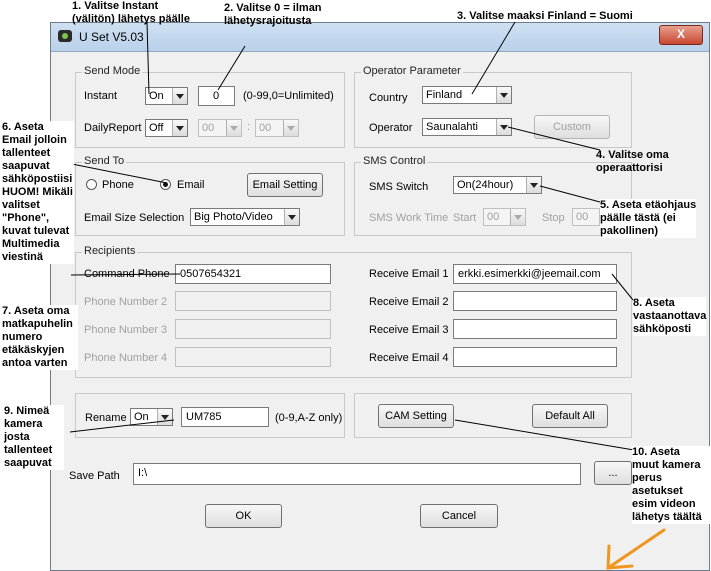 This screenshot has width=711, height=571. I want to click on instant-number-field: 0, so click(216, 96).